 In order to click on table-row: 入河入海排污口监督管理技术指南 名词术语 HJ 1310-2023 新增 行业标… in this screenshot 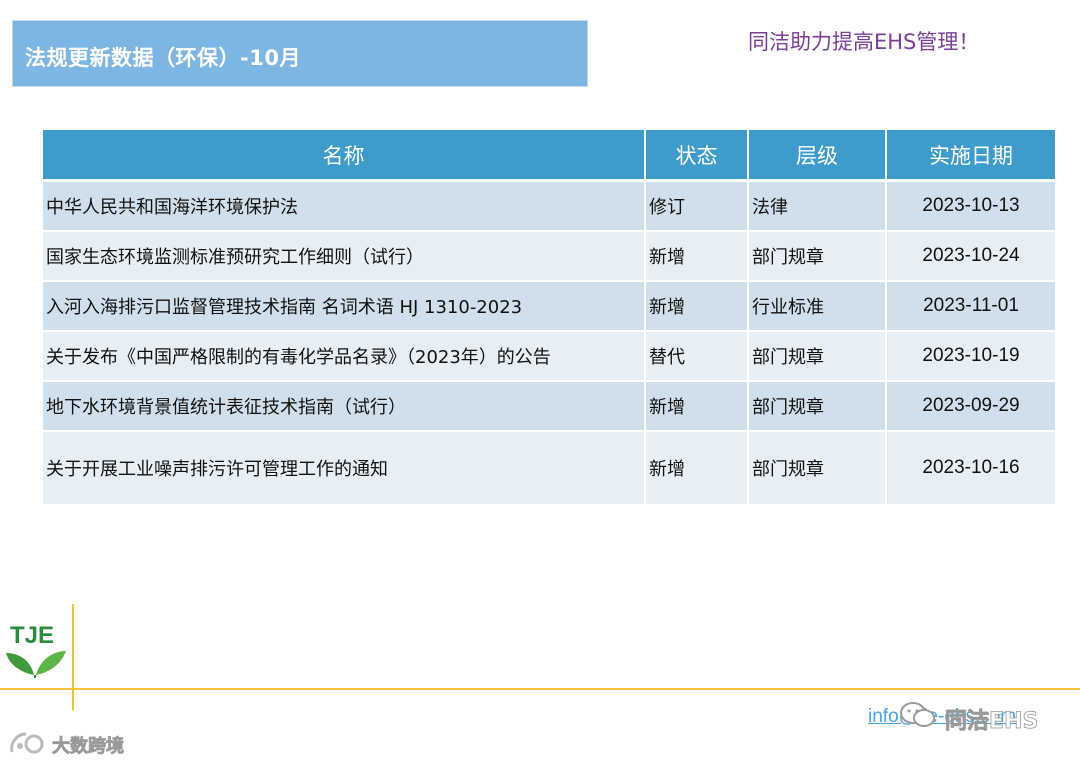, I will do `click(550, 306)`.